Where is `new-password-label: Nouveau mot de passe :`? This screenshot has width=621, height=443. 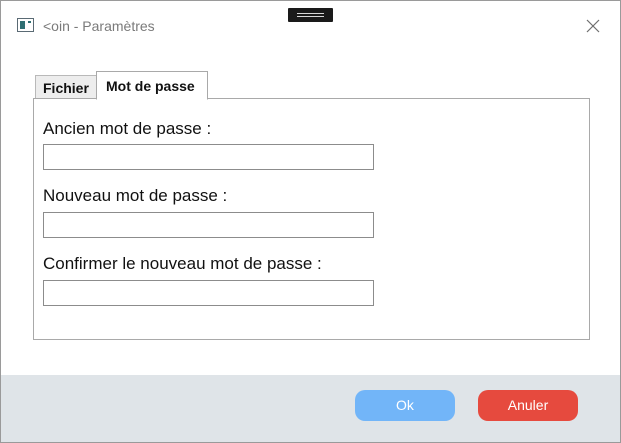
new-password-label: Nouveau mot de passe : is located at coordinates (135, 195).